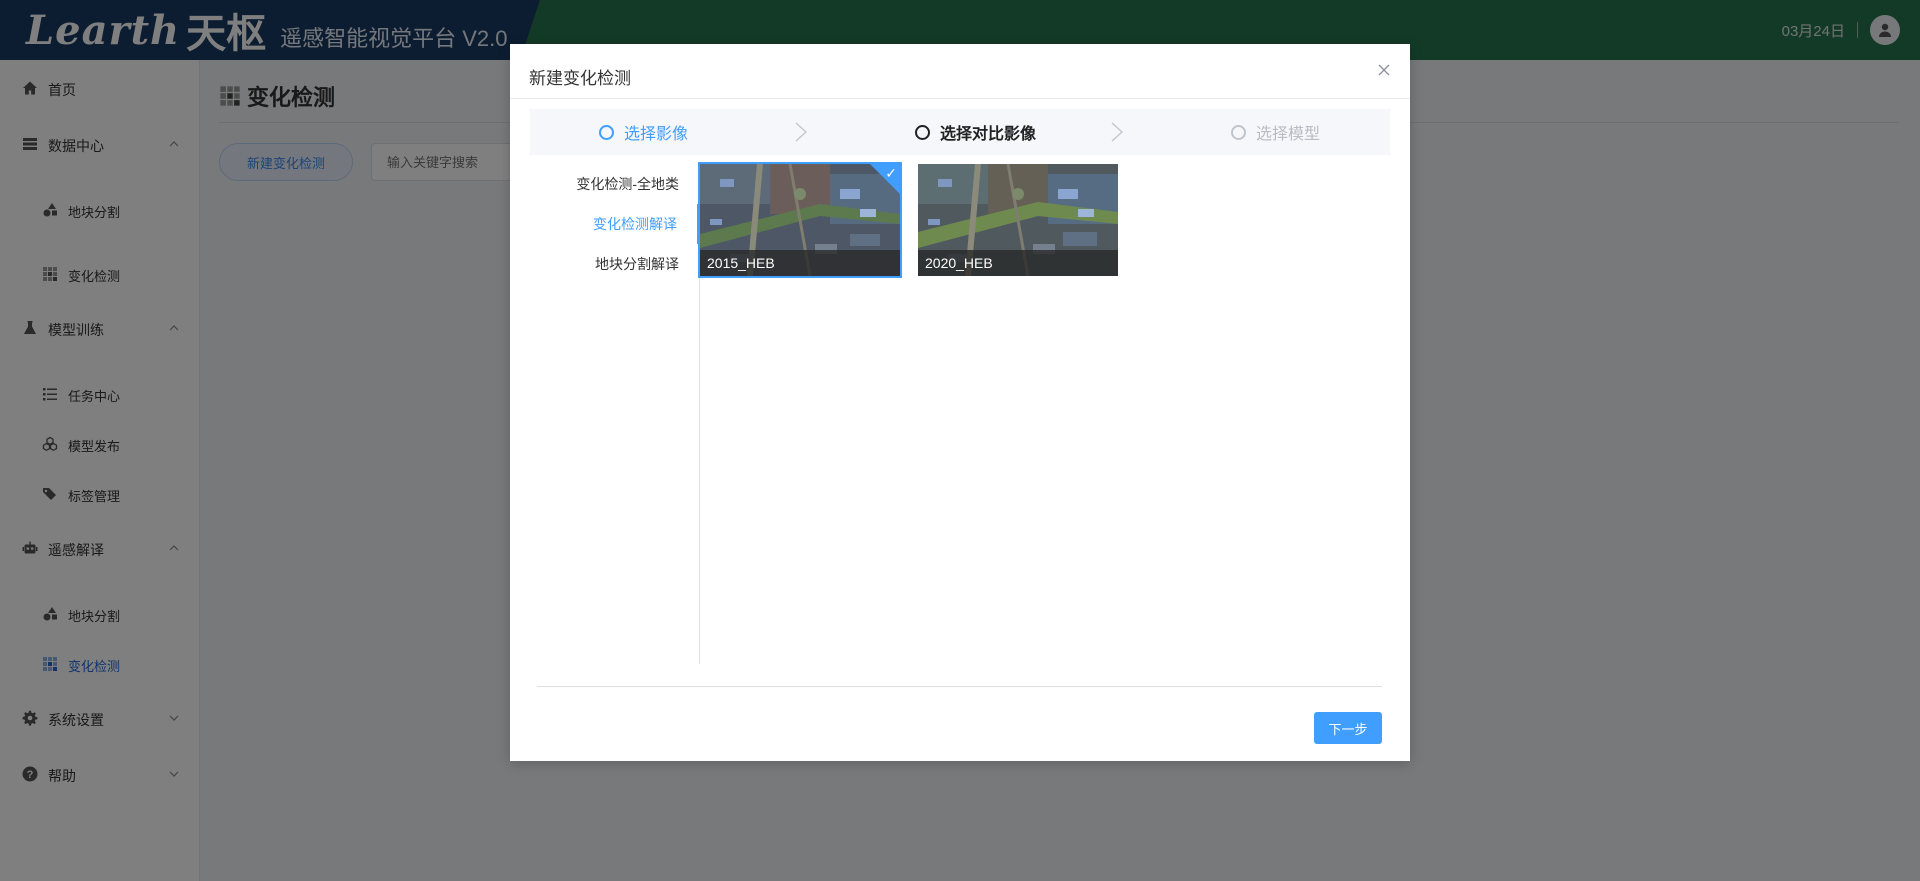 The height and width of the screenshot is (881, 1920). What do you see at coordinates (959, 686) in the screenshot?
I see `dialog-footer-divider` at bounding box center [959, 686].